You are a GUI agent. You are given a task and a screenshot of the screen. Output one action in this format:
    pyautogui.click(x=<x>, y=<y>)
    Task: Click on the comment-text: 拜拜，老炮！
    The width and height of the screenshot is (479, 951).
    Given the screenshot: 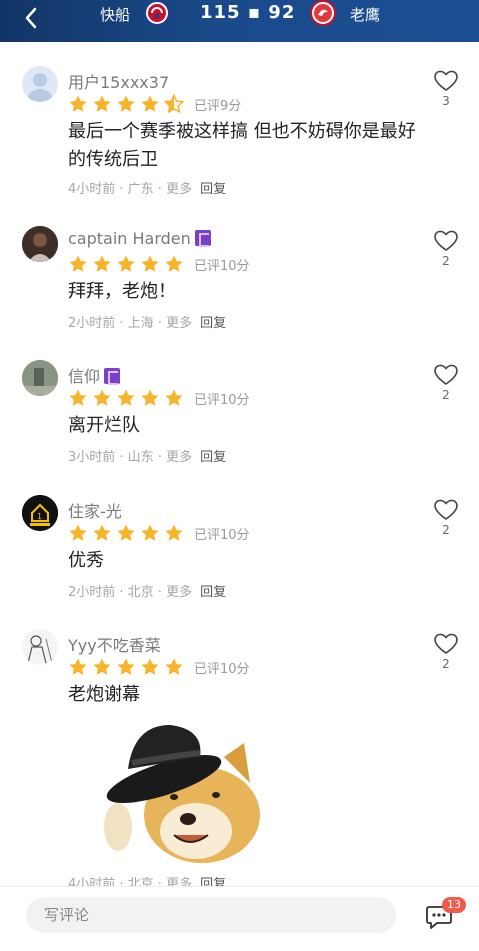 What is the action you would take?
    pyautogui.click(x=122, y=291)
    